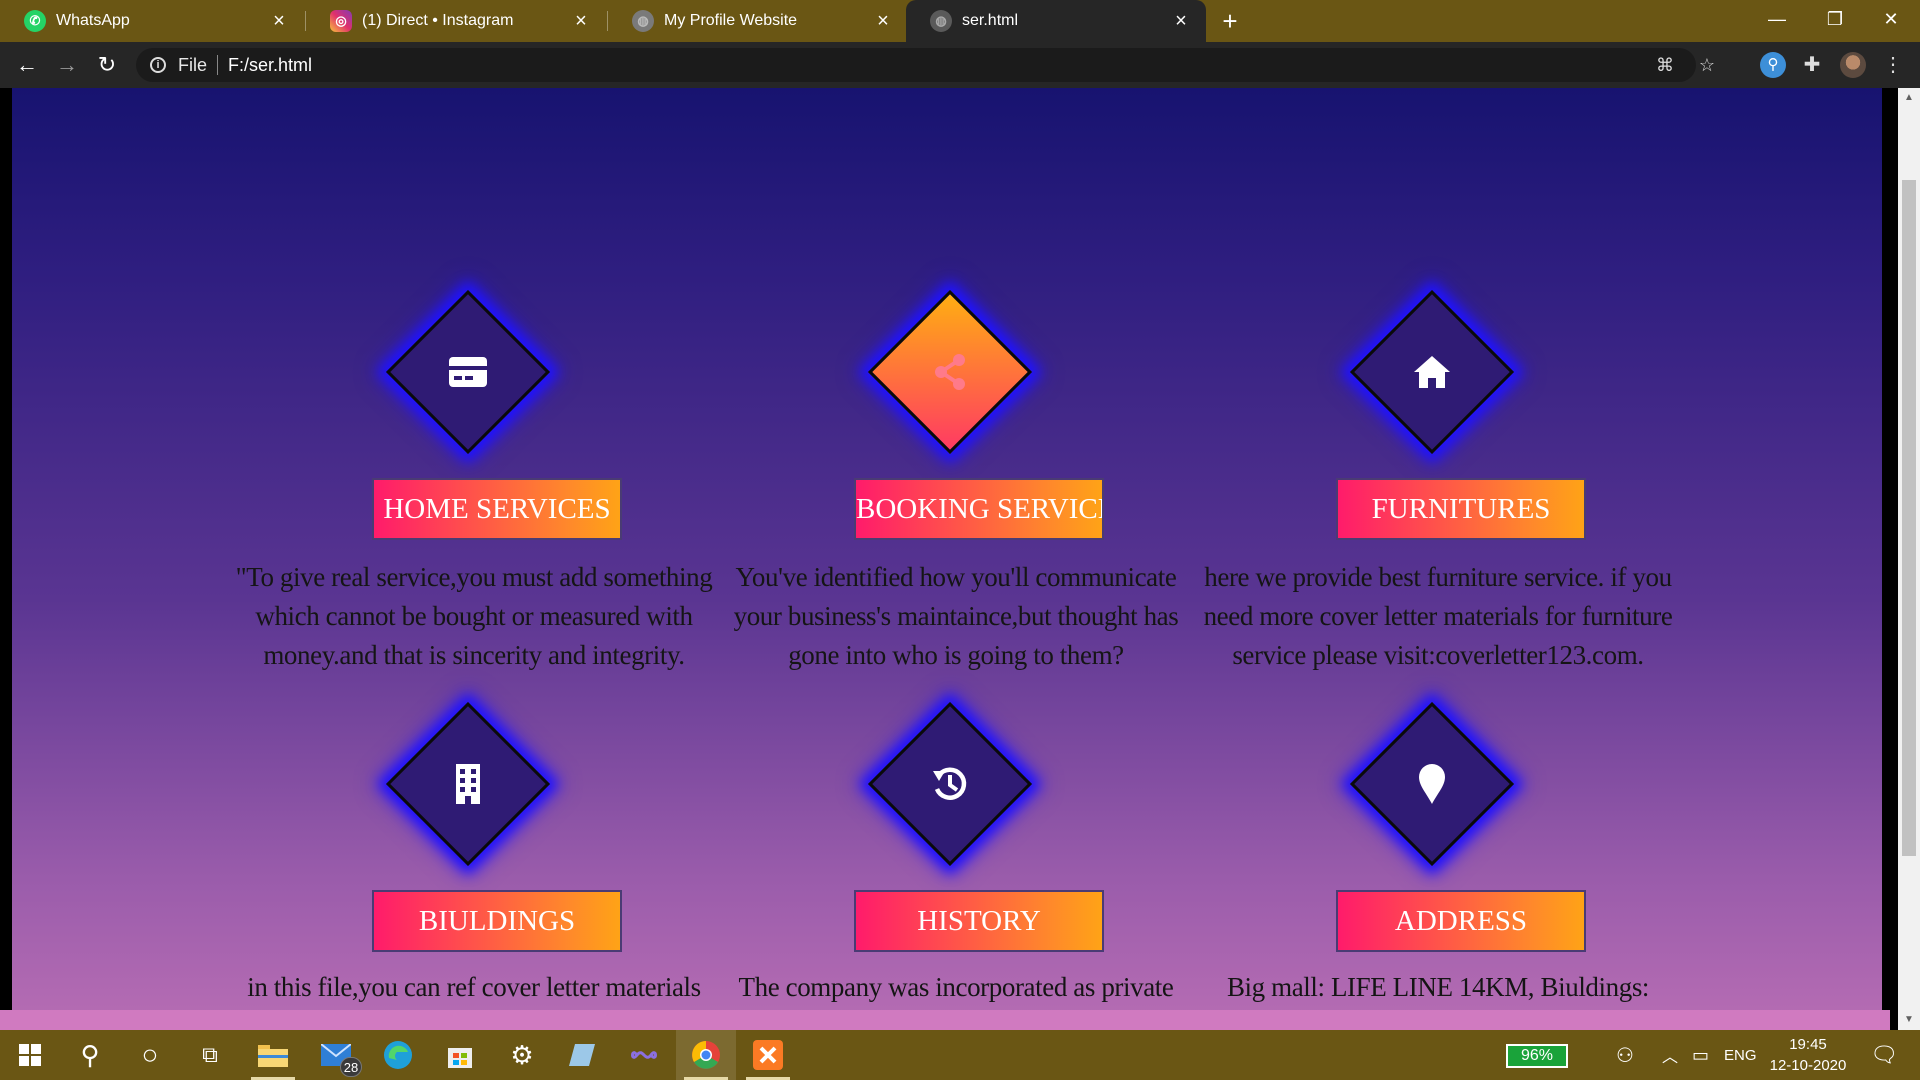 Image resolution: width=1920 pixels, height=1080 pixels. Describe the element at coordinates (1893, 65) in the screenshot. I see `menu-kebab-icon: ⋮` at that location.